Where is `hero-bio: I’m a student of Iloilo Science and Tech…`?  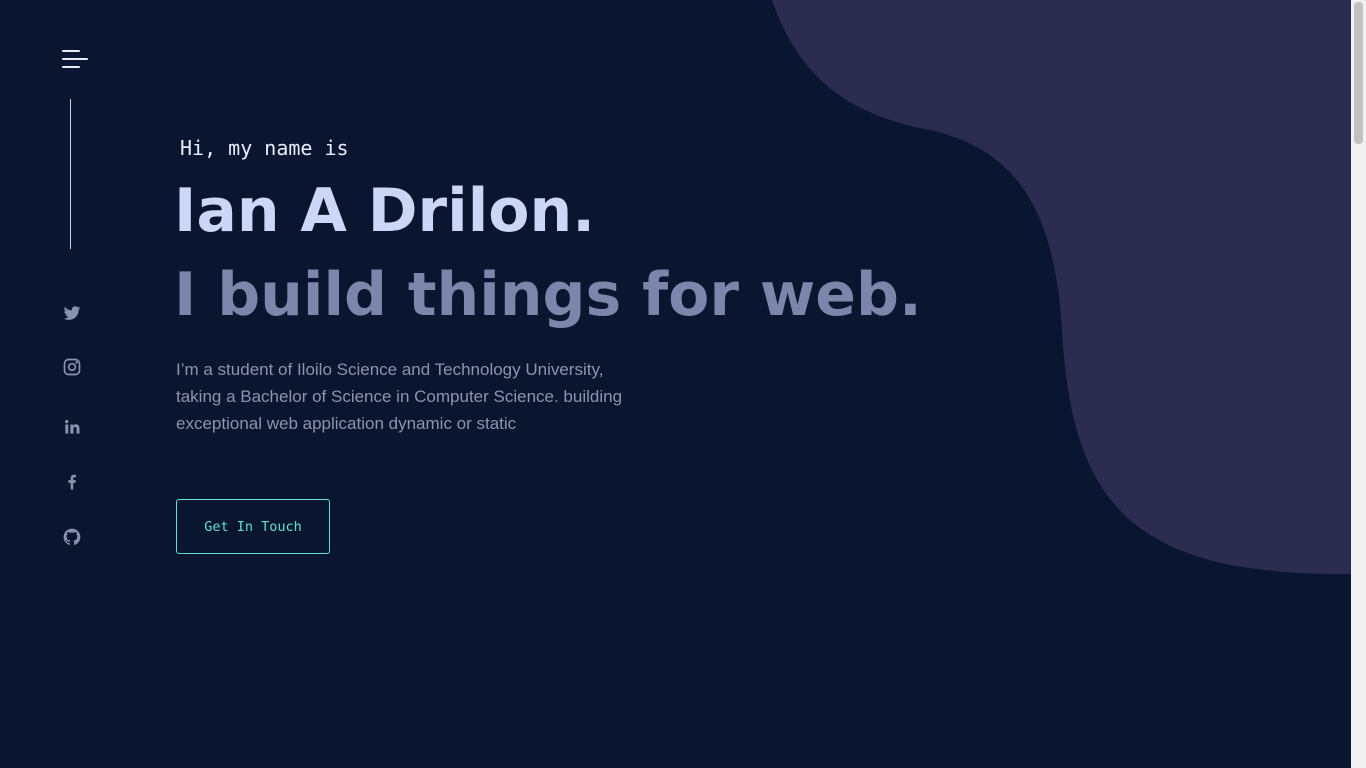
hero-bio: I’m a student of Iloilo Science and Tech… is located at coordinates (399, 396).